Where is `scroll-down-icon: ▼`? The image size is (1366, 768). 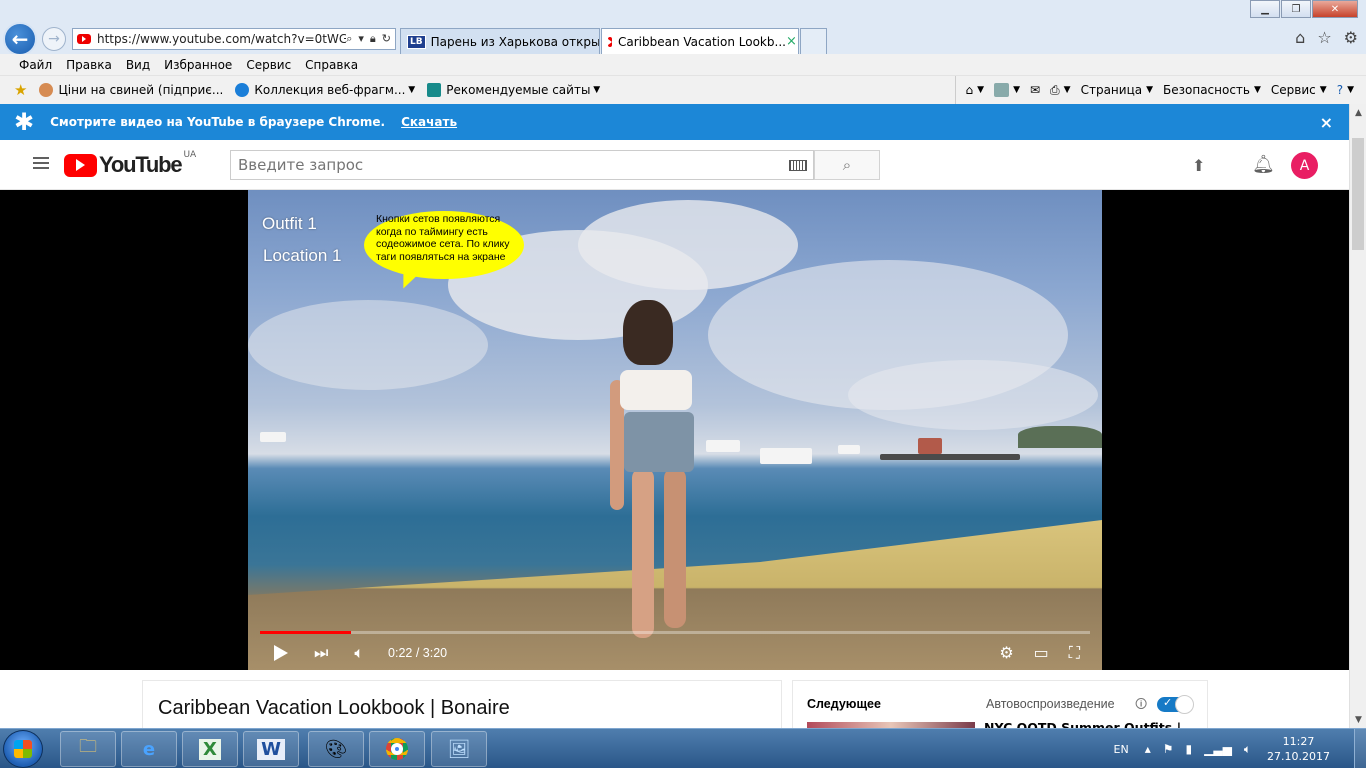
scroll-down-icon: ▼ is located at coordinates (1358, 719).